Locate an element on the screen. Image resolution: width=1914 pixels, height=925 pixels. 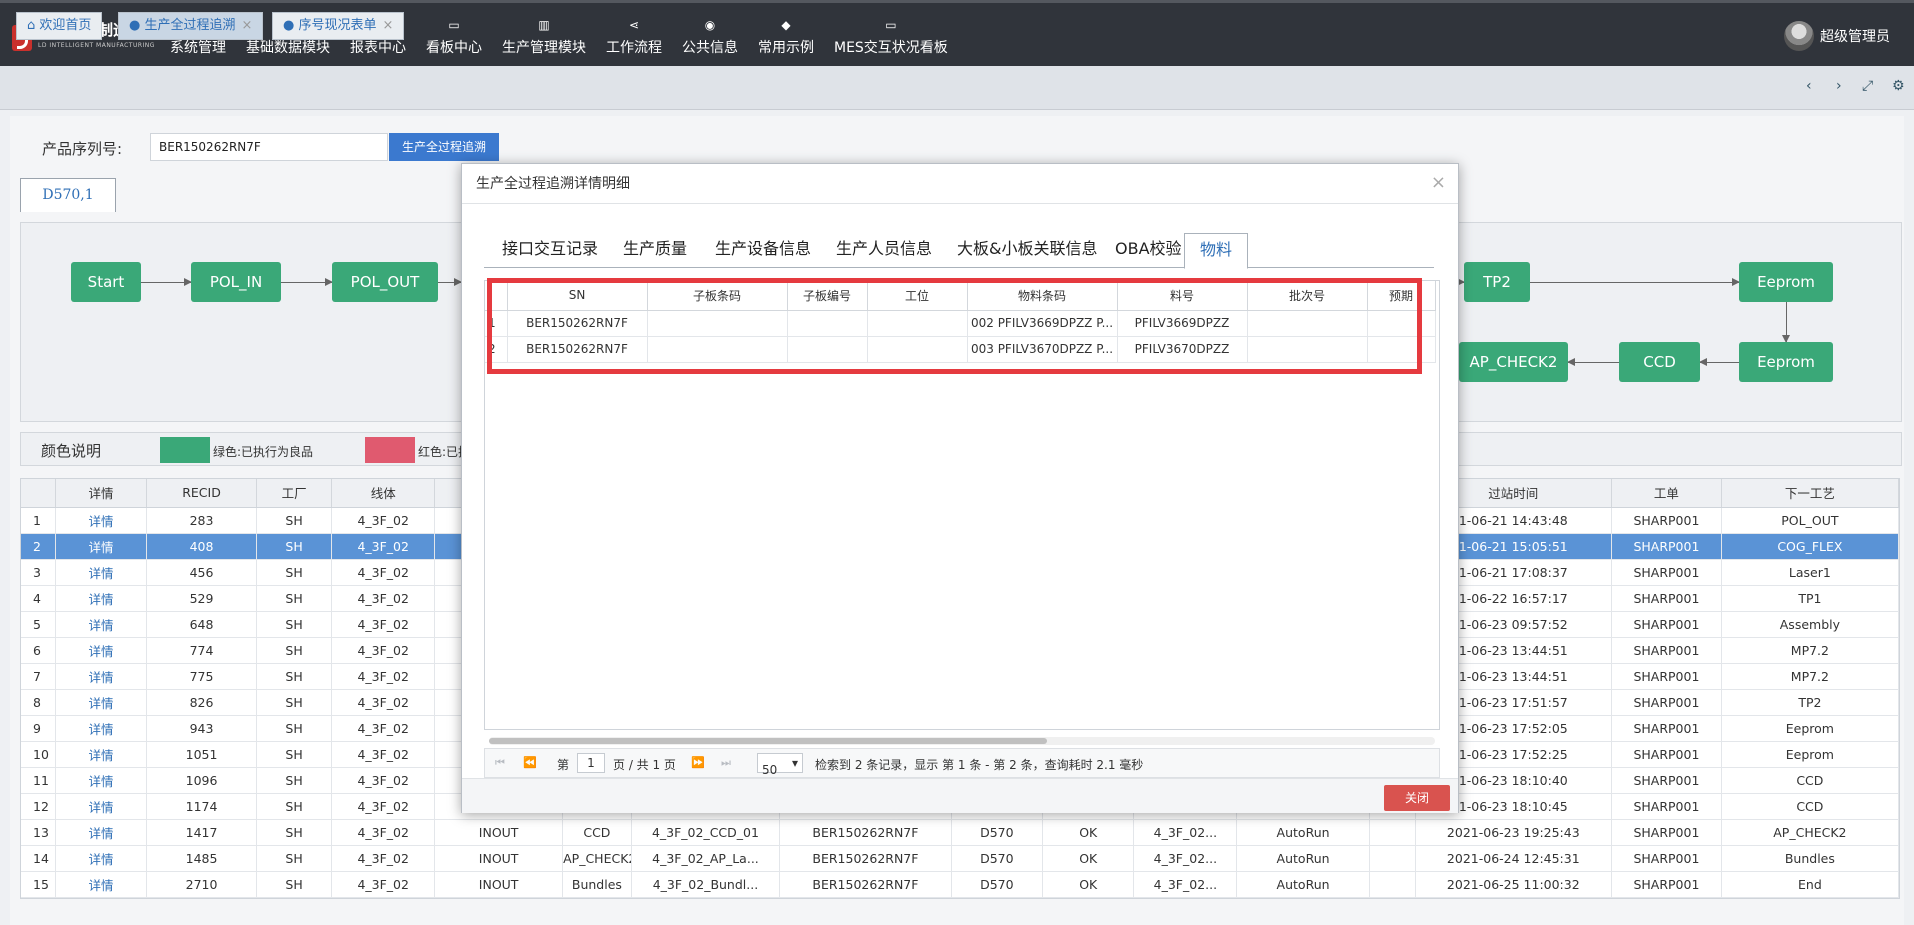
page-tab-trace: ● 生产全过程追溯 × is located at coordinates (191, 26).